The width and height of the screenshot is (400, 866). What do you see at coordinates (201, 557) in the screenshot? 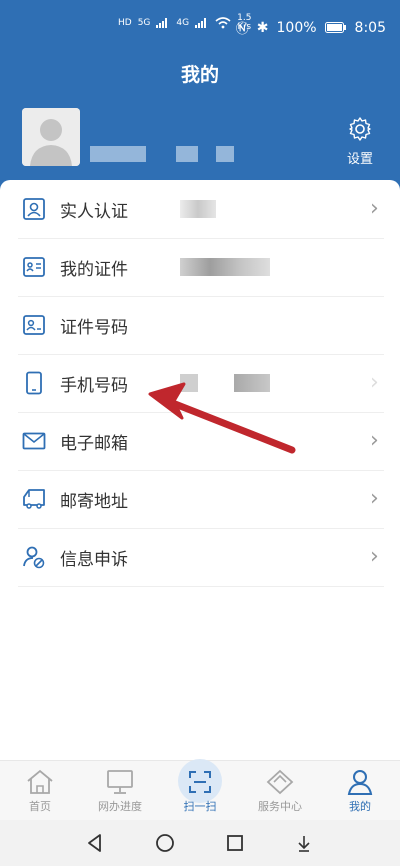
I see `menu-item-info-appeal: 信息申诉 ›` at bounding box center [201, 557].